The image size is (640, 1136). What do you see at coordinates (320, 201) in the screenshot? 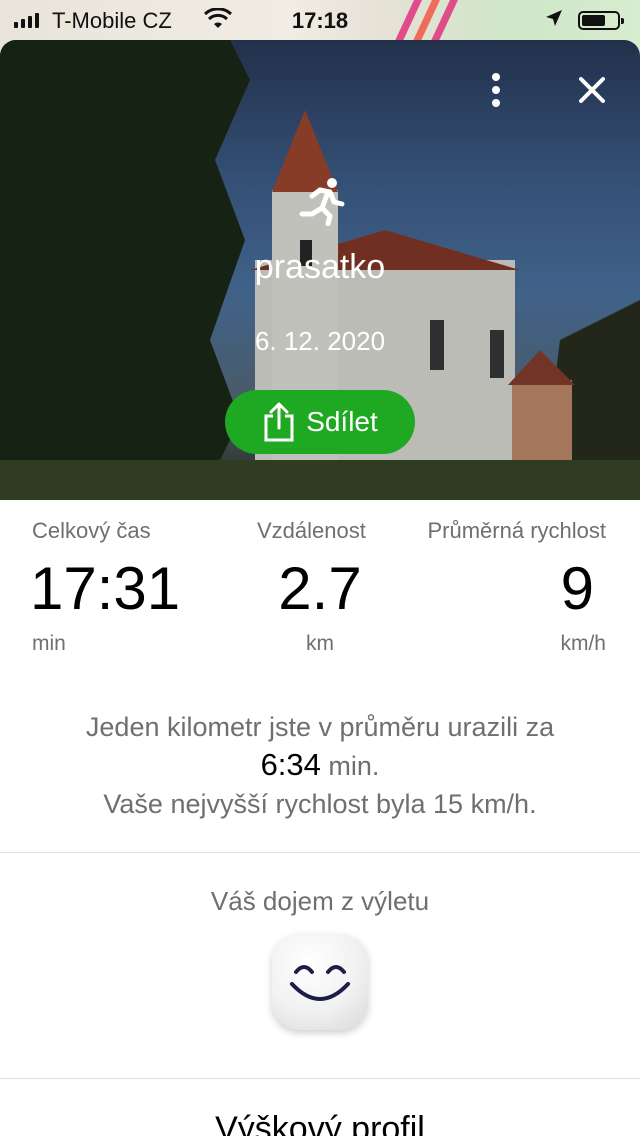
I see `running-icon` at bounding box center [320, 201].